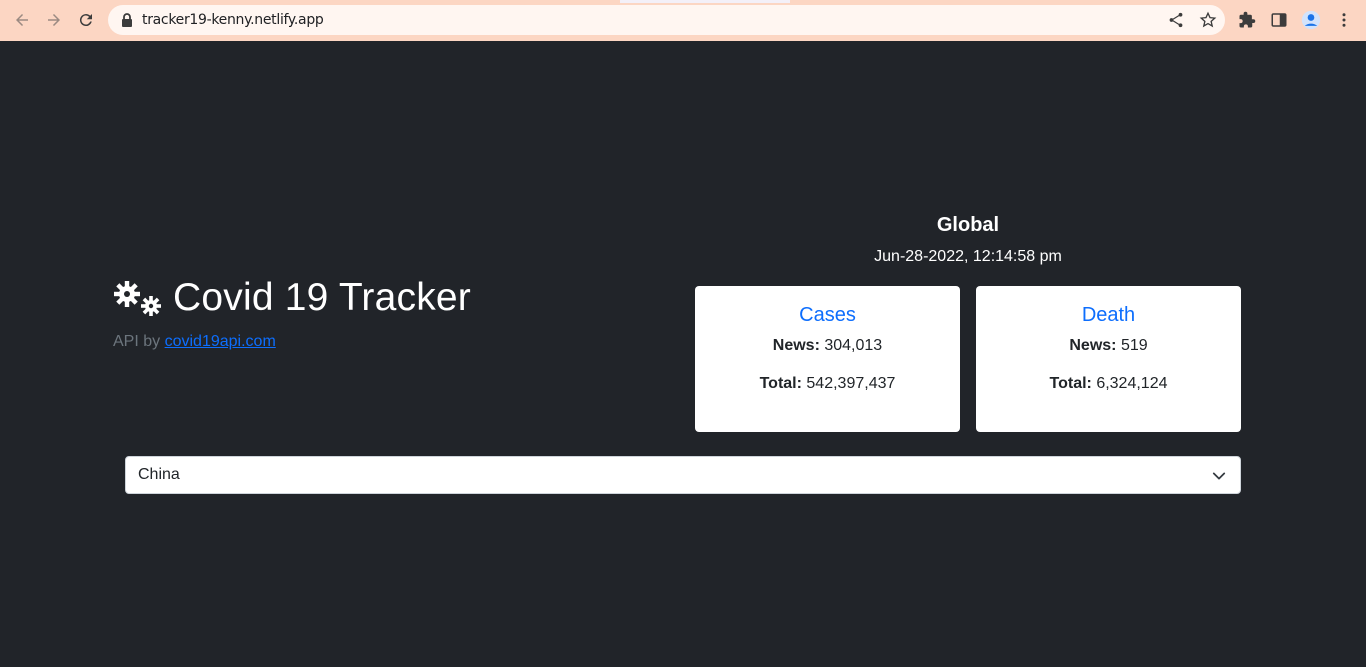  I want to click on api-credit: API by covid19api.com, so click(194, 342).